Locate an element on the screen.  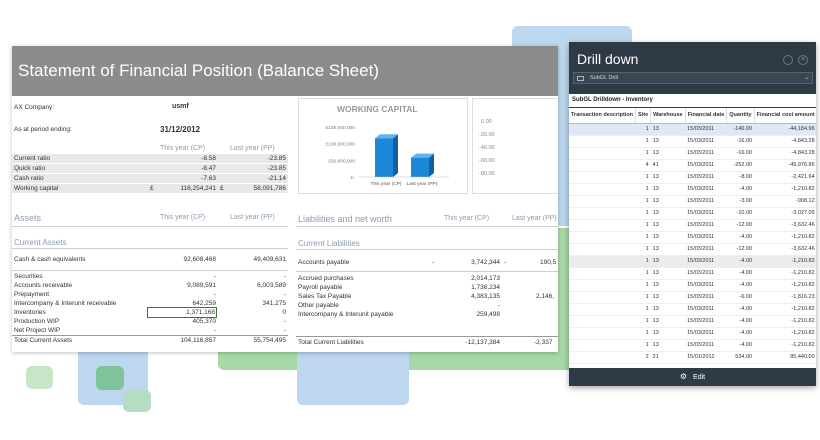
table-cell: -908.12 is located at coordinates (785, 201).